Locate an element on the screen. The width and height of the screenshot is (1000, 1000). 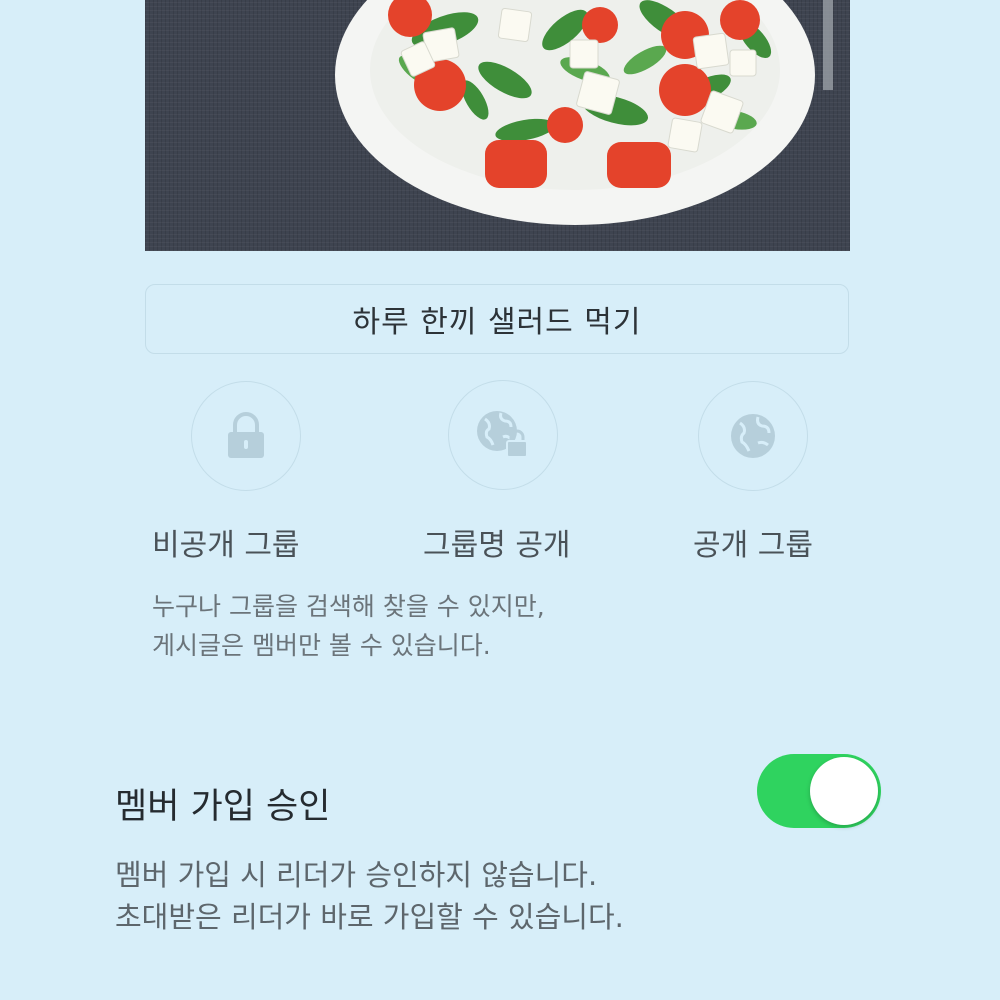
name-public-group-option is located at coordinates (503, 435).